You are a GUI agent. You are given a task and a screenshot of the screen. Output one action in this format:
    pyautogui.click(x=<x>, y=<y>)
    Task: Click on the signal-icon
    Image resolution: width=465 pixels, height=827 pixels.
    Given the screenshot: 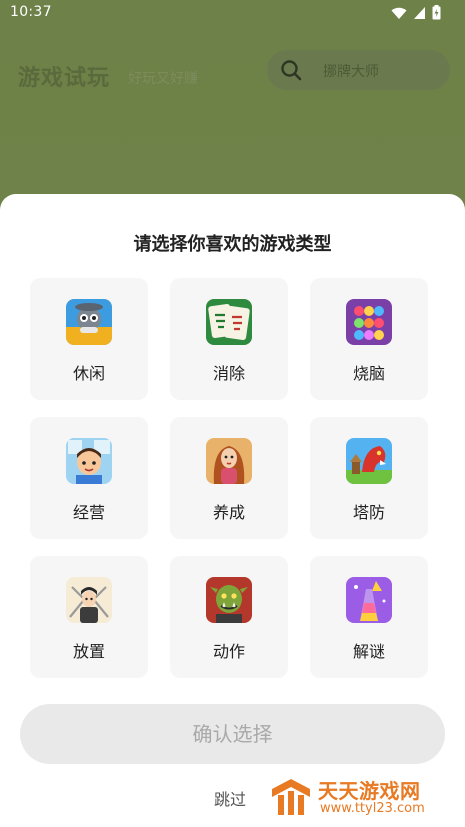 What is the action you would take?
    pyautogui.click(x=419, y=12)
    